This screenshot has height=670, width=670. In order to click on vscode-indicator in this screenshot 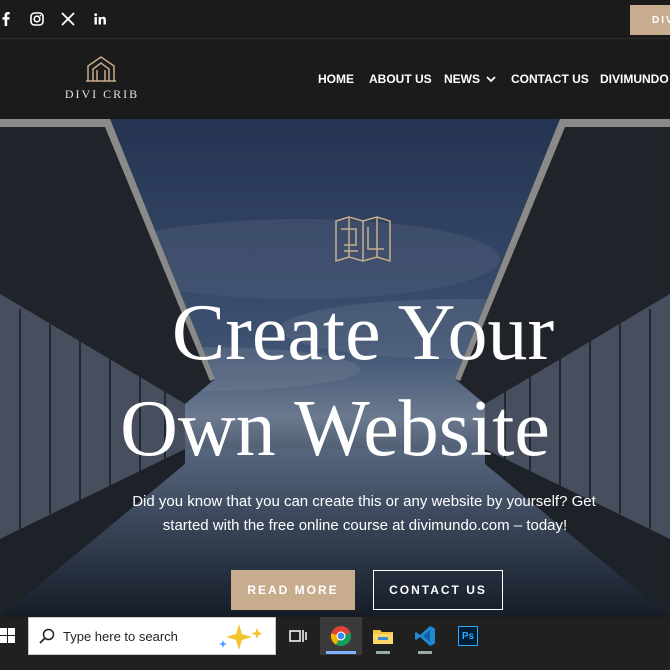, I will do `click(425, 652)`.